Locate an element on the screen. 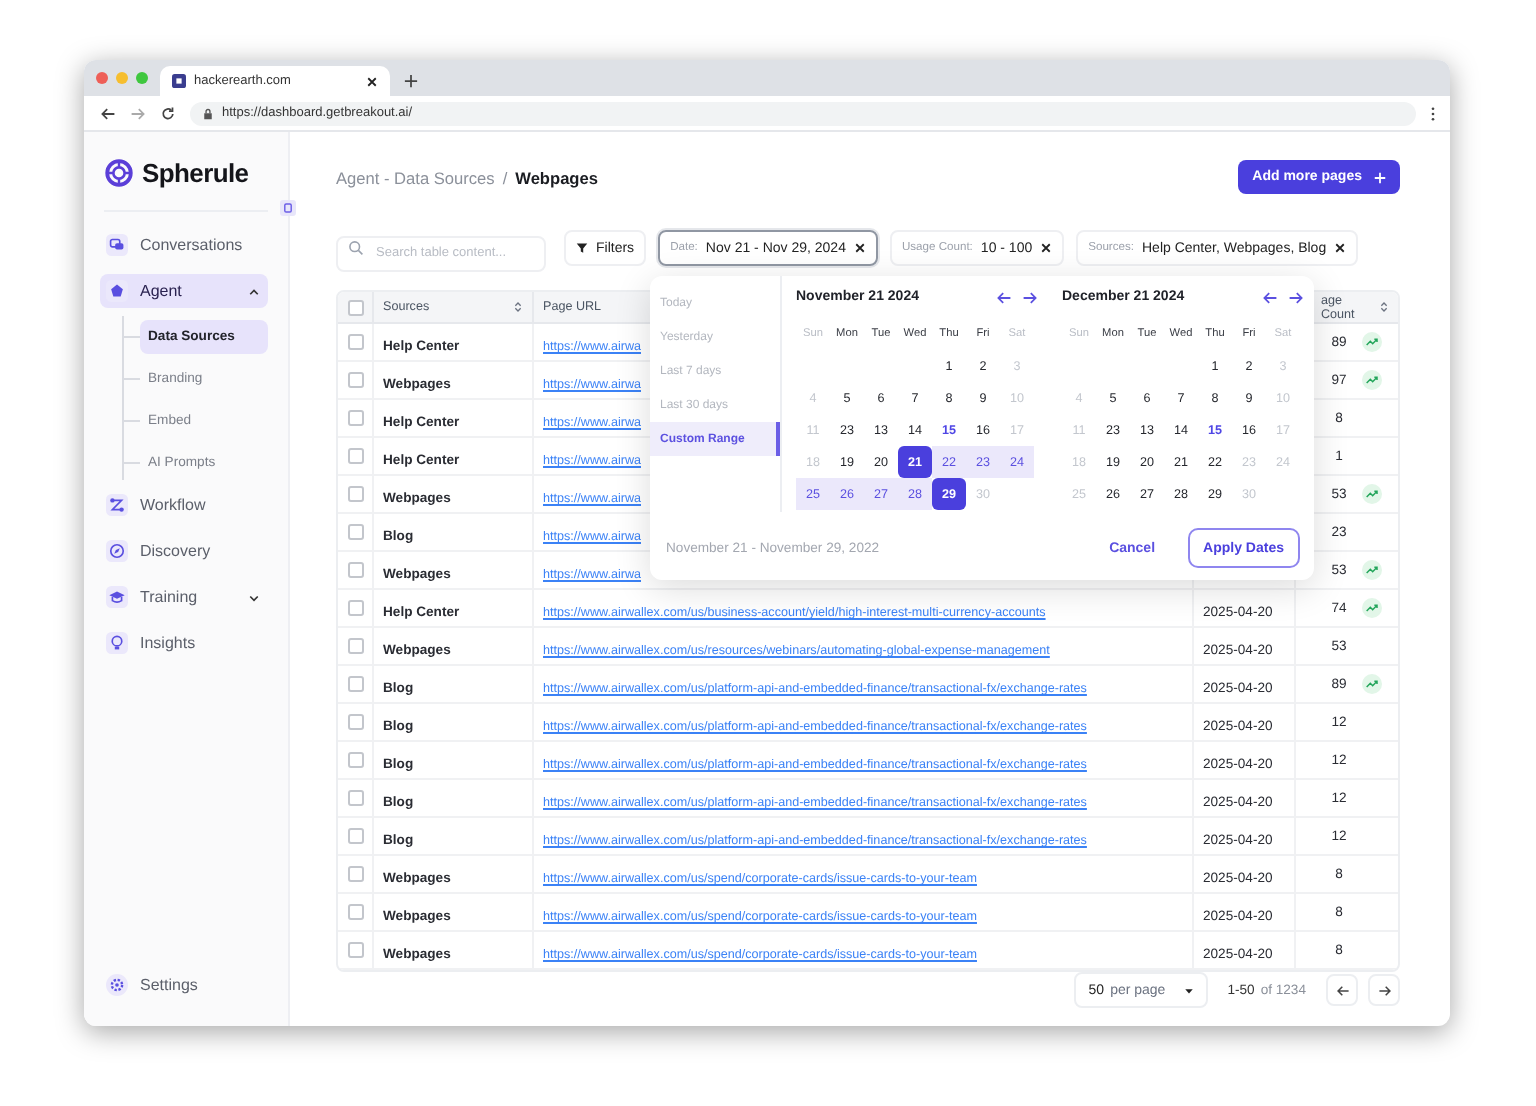 Image resolution: width=1536 pixels, height=1106 pixels. close-window-icon is located at coordinates (102, 78).